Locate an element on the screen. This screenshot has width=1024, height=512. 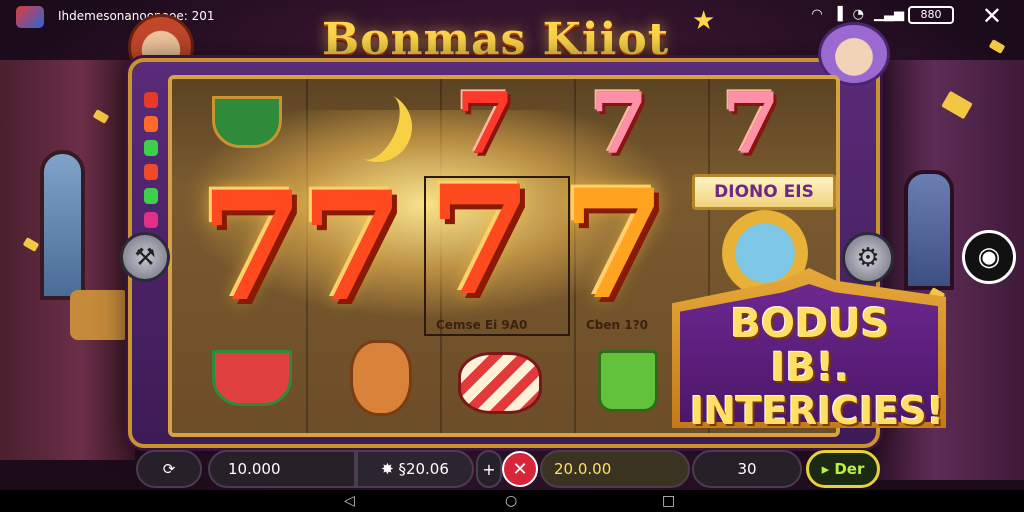
signal-icon: ▐ is located at coordinates (837, 14).